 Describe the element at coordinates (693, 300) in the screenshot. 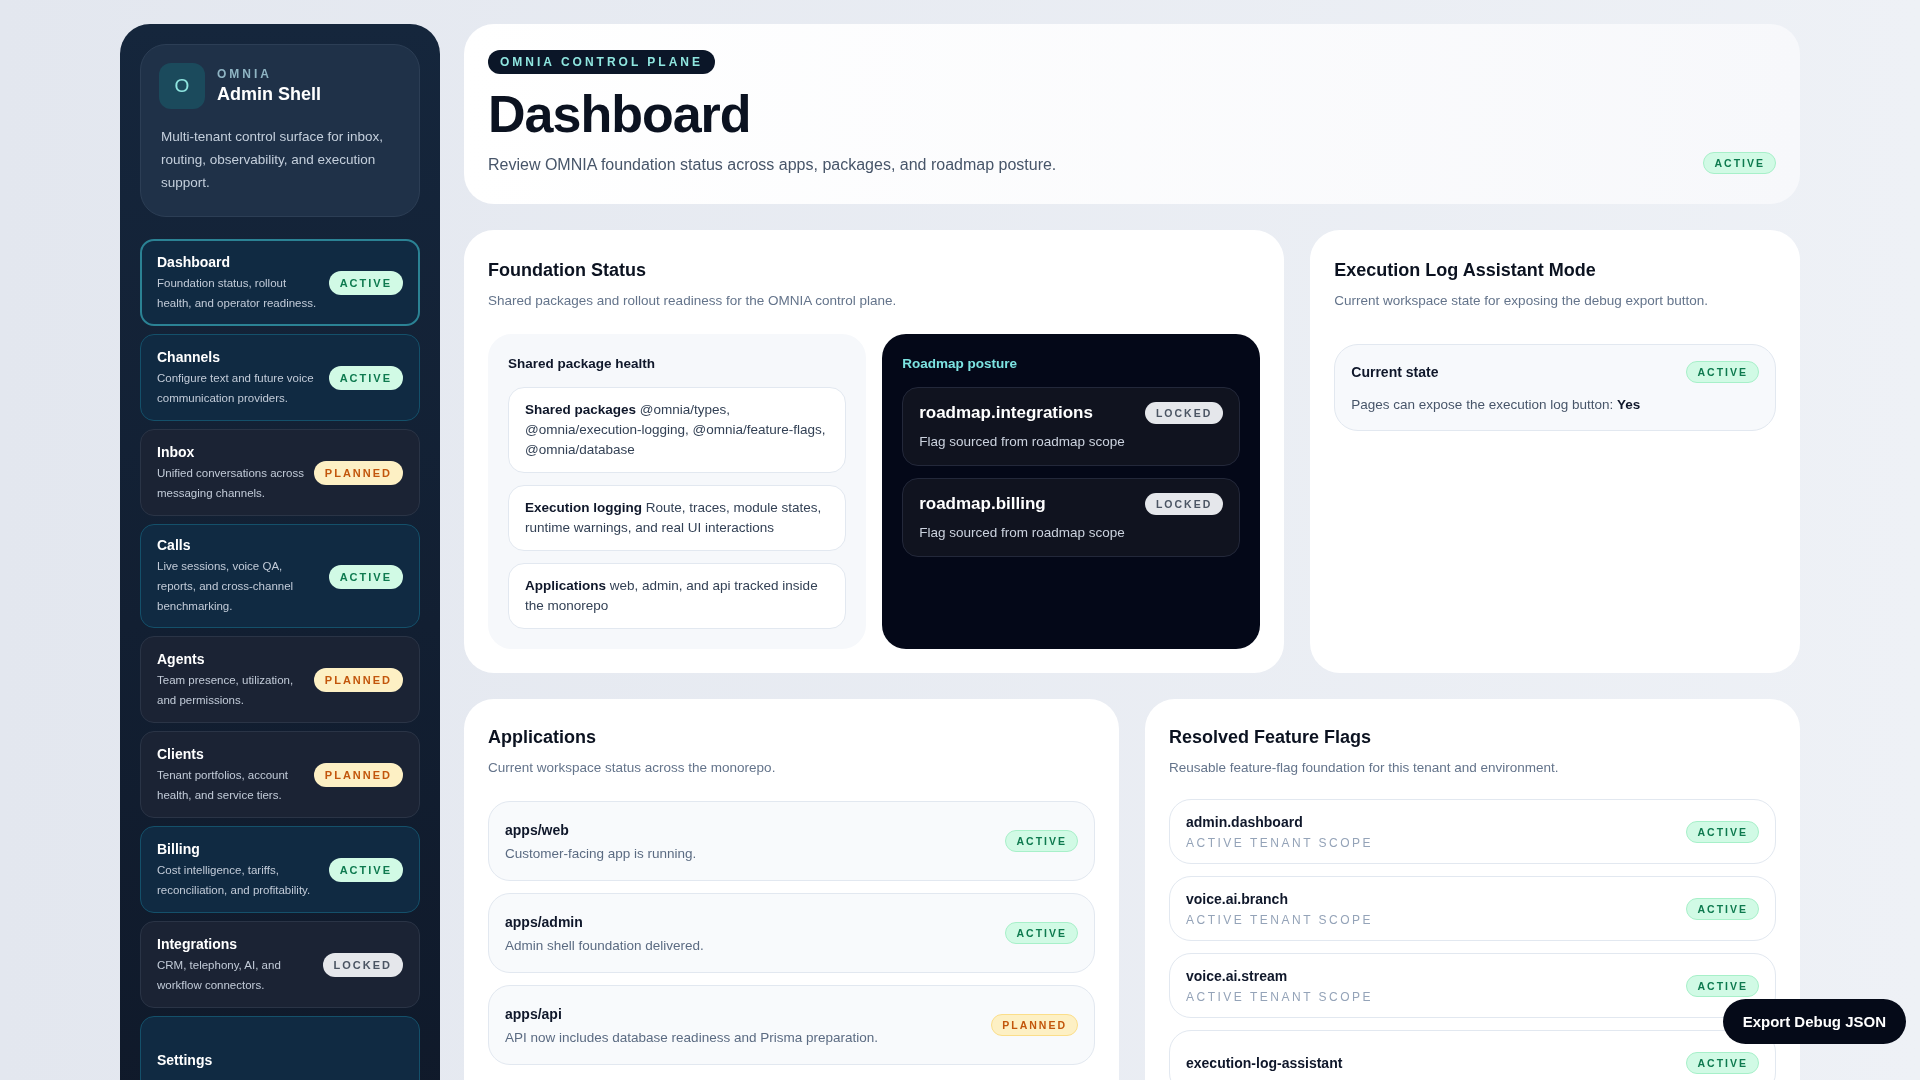

I see `card-subtitle: Shared packages and rollout readiness for the OMNIA control plane.` at that location.